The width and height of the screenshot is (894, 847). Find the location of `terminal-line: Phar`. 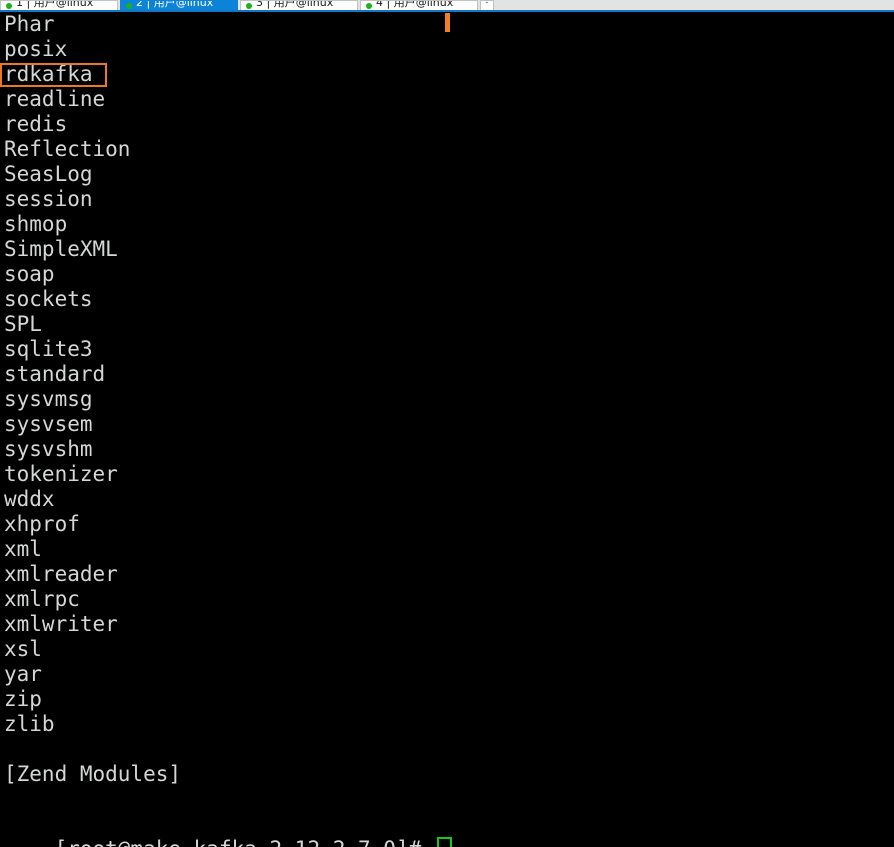

terminal-line: Phar is located at coordinates (92, 24).